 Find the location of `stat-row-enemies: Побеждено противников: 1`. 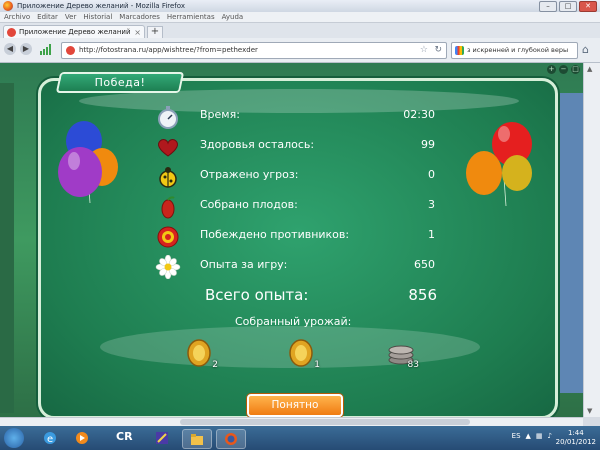

stat-row-enemies: Побеждено противников: 1 is located at coordinates (295, 237).